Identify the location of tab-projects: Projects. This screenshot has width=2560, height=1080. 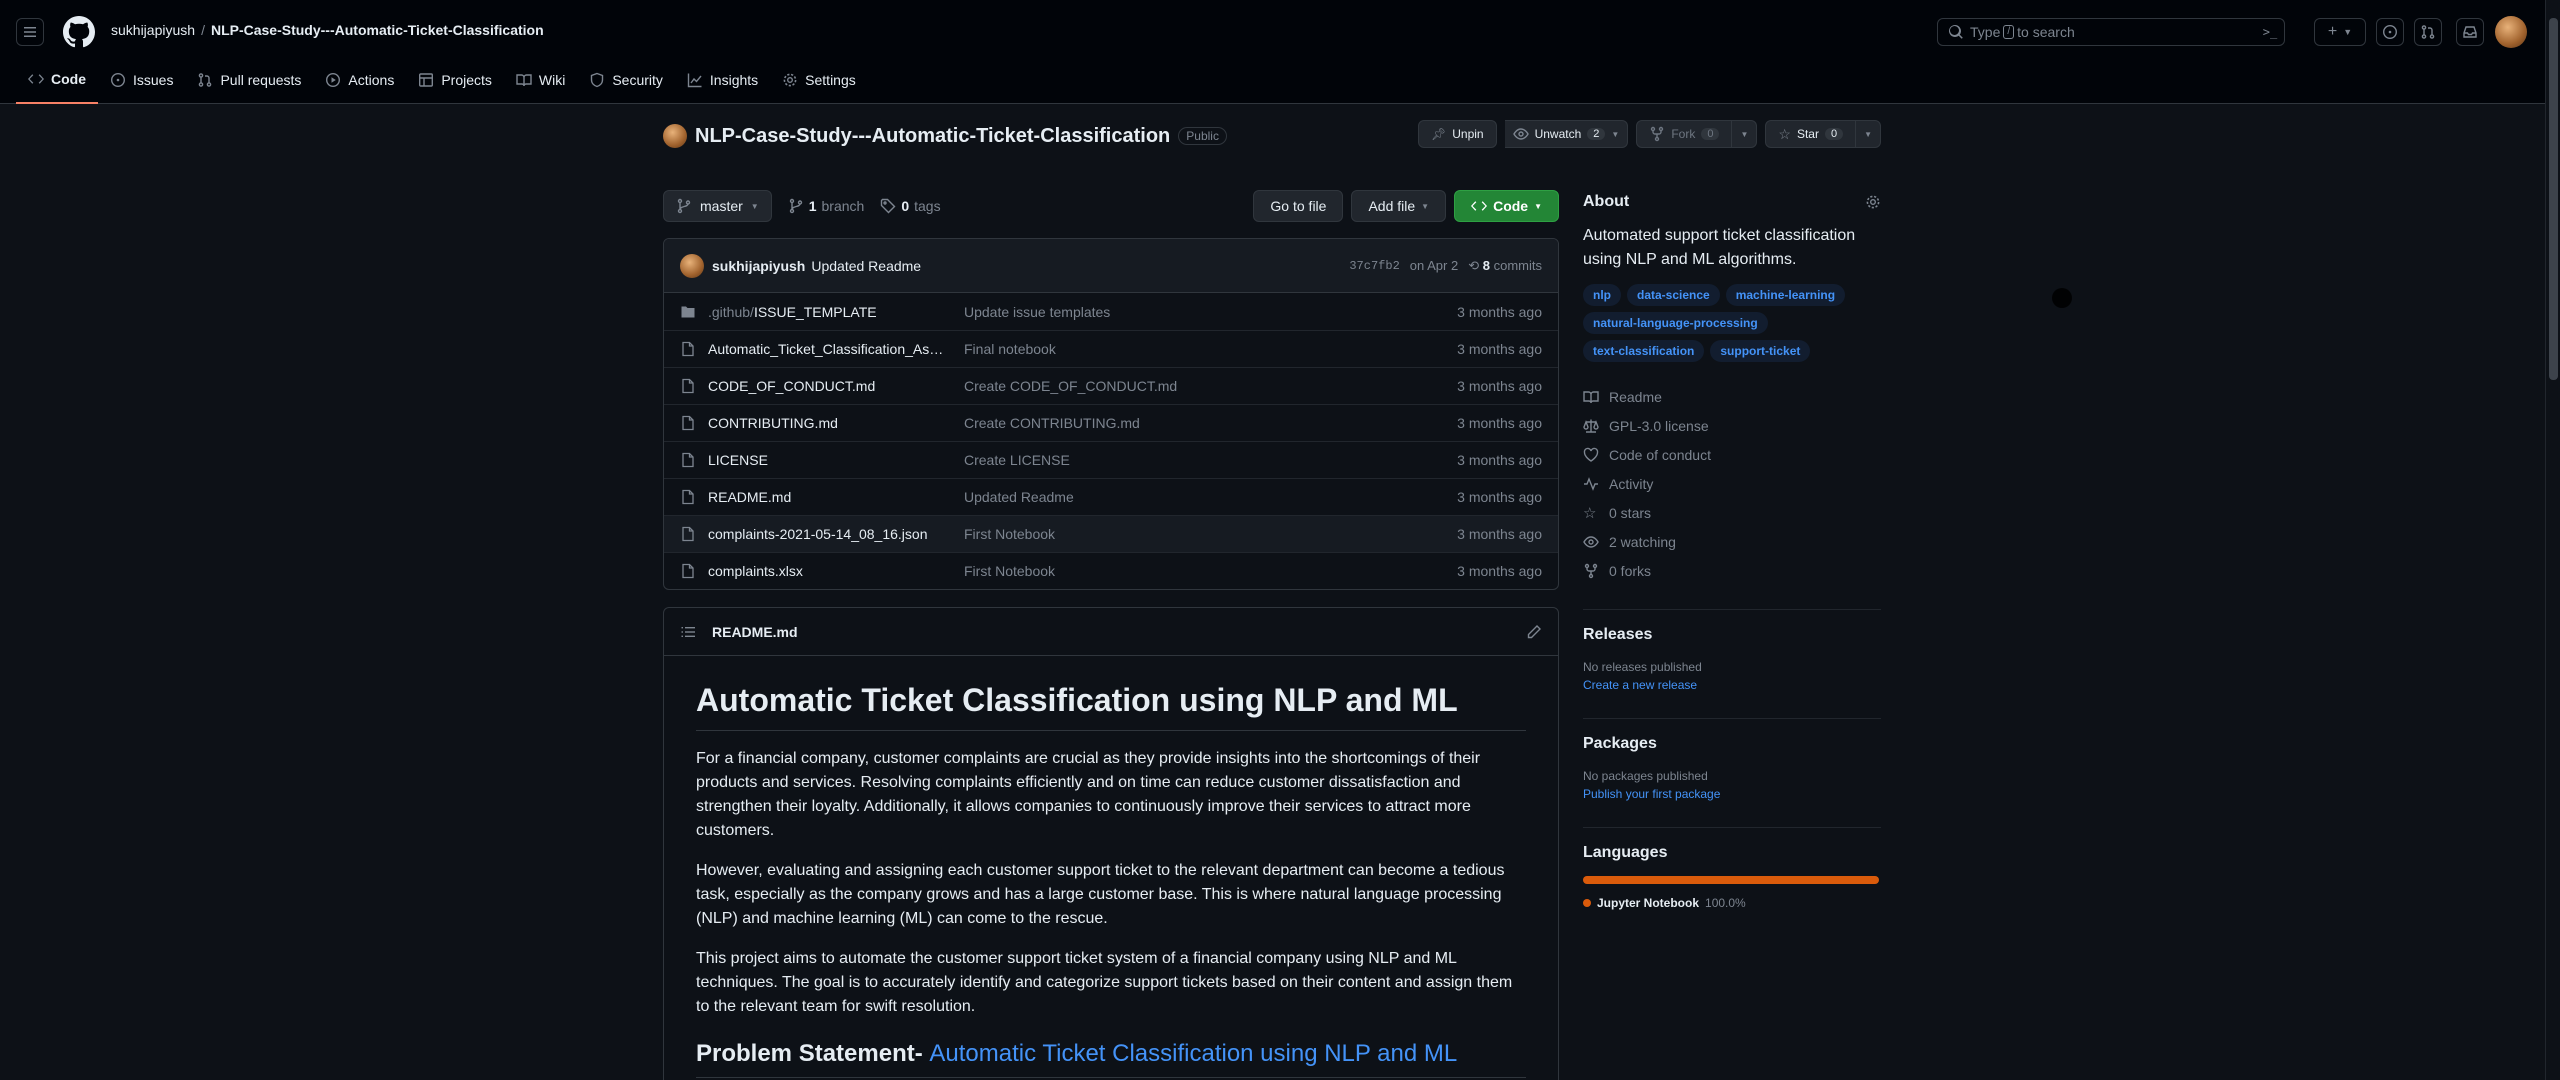
(455, 80).